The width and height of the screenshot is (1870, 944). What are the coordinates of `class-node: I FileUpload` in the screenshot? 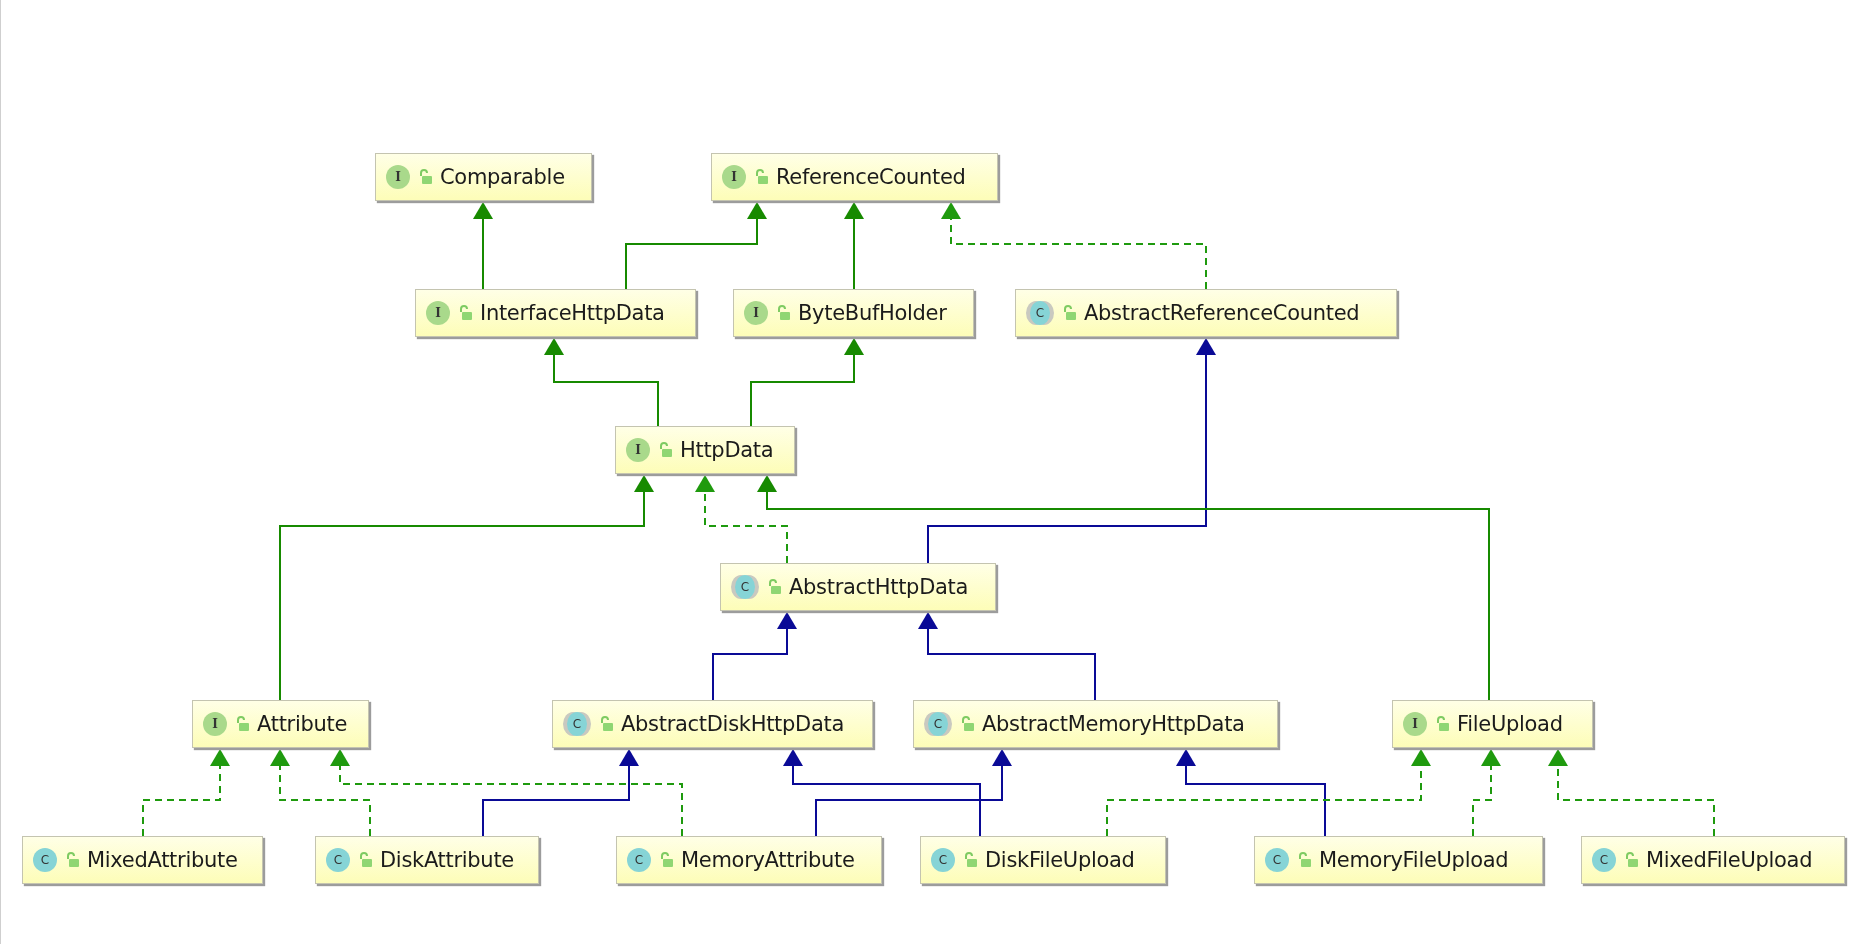 It's located at (1492, 724).